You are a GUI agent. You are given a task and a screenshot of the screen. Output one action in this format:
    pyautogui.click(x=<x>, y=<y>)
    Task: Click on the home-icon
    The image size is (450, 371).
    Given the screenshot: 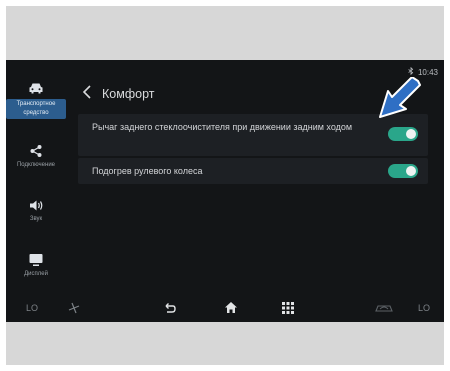 What is the action you would take?
    pyautogui.click(x=231, y=307)
    